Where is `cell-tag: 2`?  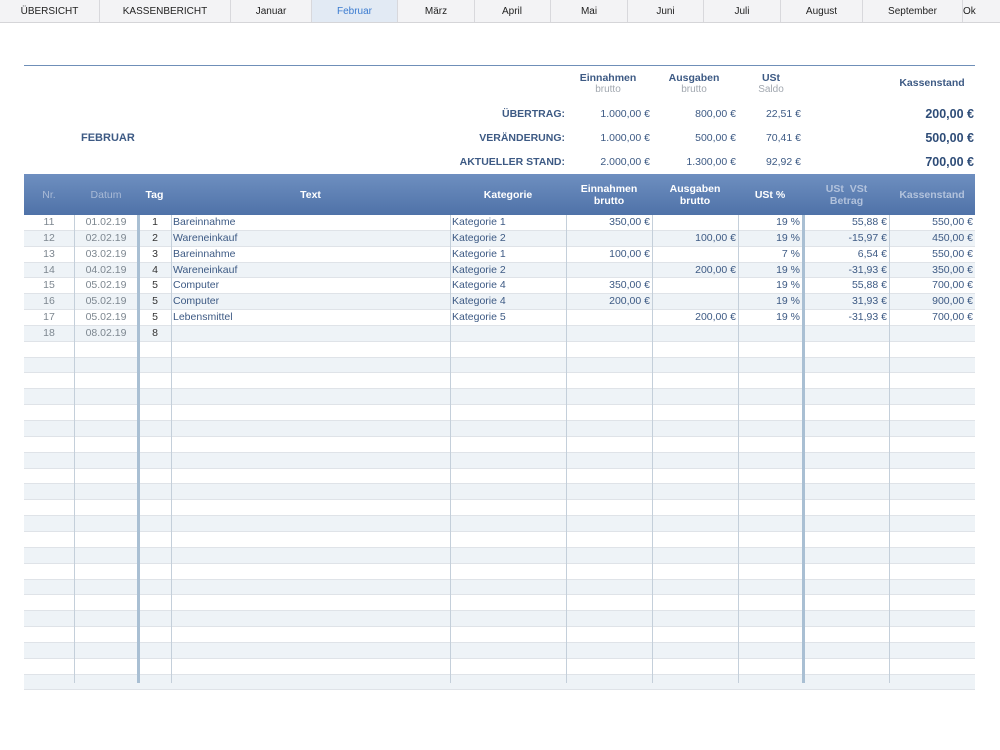 cell-tag: 2 is located at coordinates (155, 238).